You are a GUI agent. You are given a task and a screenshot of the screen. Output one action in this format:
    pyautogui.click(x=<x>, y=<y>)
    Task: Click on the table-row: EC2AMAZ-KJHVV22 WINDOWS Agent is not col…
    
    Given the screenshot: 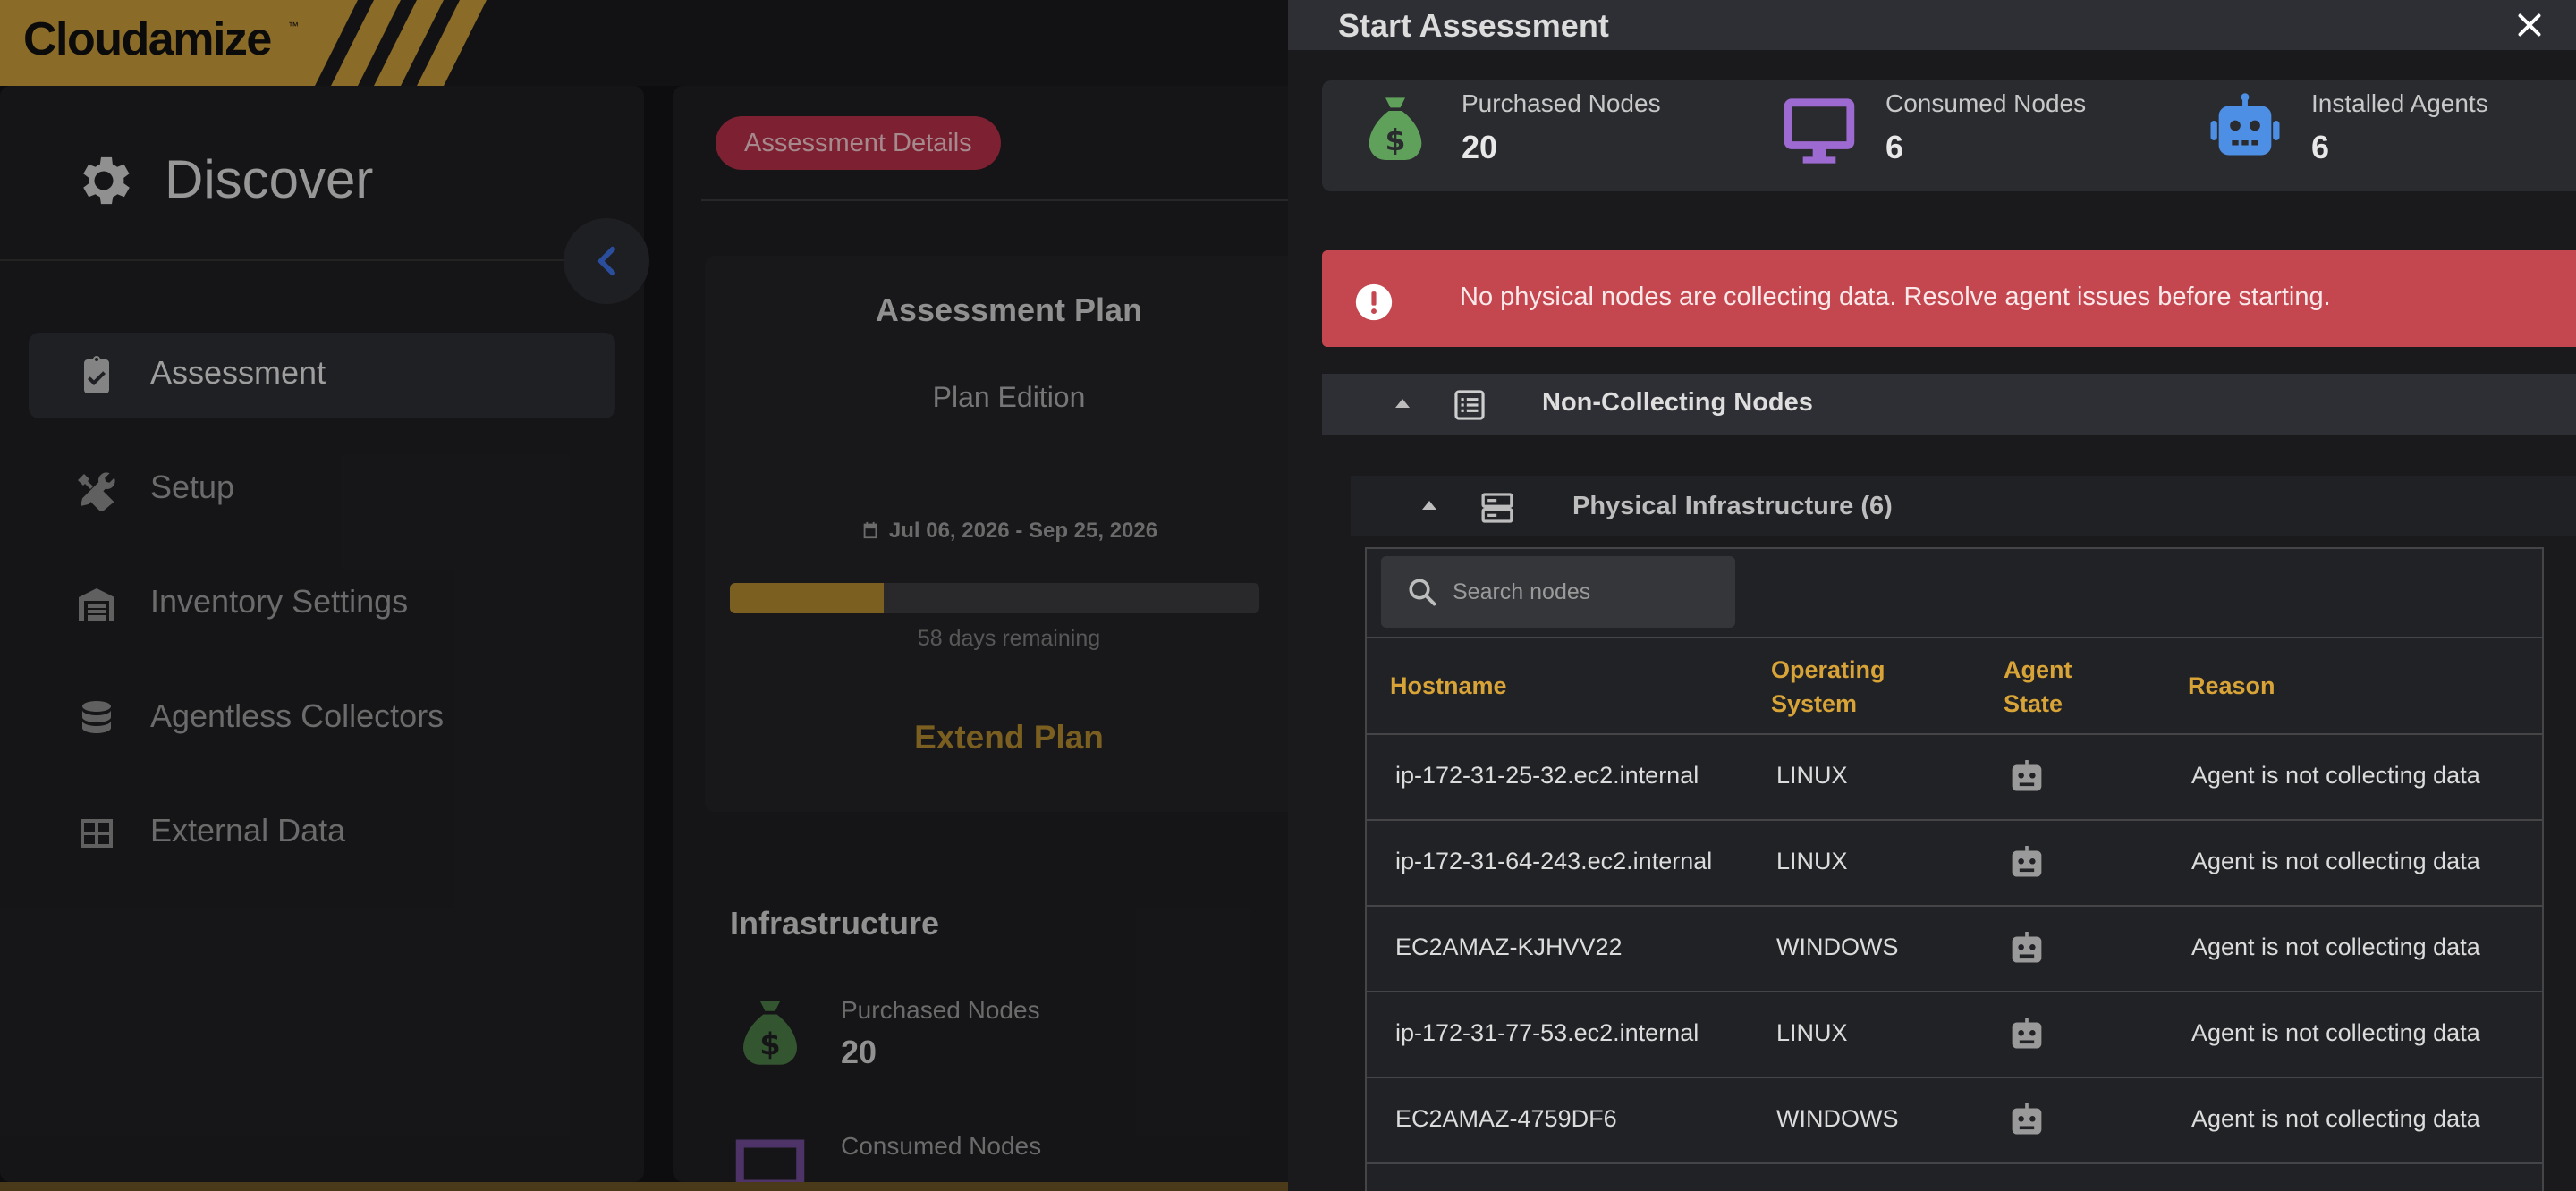 What is the action you would take?
    pyautogui.click(x=1954, y=949)
    